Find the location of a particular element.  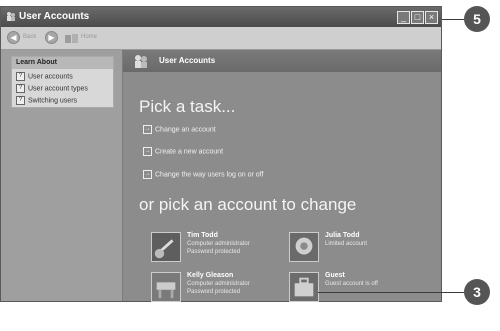

title-bar: User Accounts _ □ × is located at coordinates (221, 17).